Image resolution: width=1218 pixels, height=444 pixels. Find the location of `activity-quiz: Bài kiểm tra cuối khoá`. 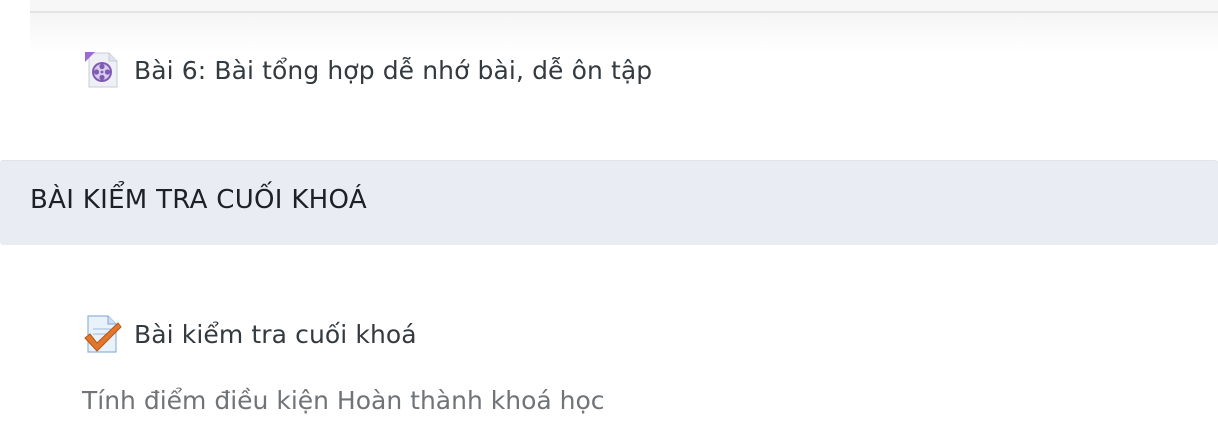

activity-quiz: Bài kiểm tra cuối khoá is located at coordinates (249, 334).